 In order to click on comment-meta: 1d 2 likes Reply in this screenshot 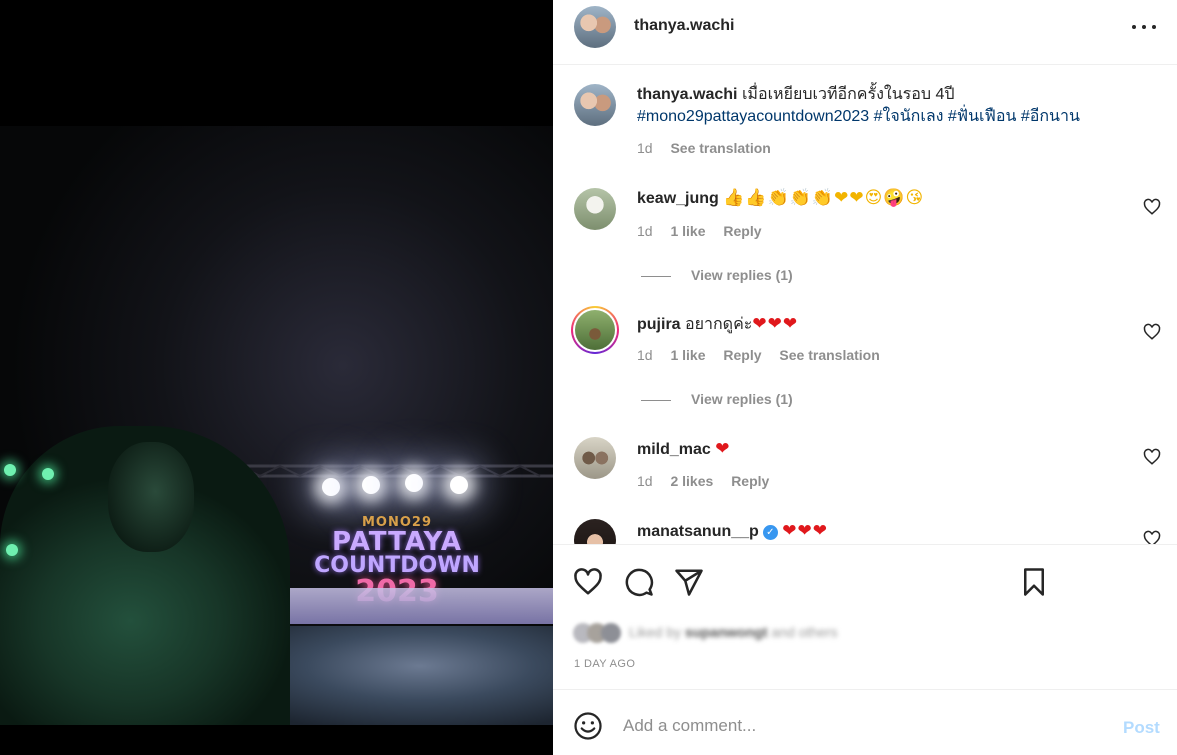, I will do `click(710, 481)`.